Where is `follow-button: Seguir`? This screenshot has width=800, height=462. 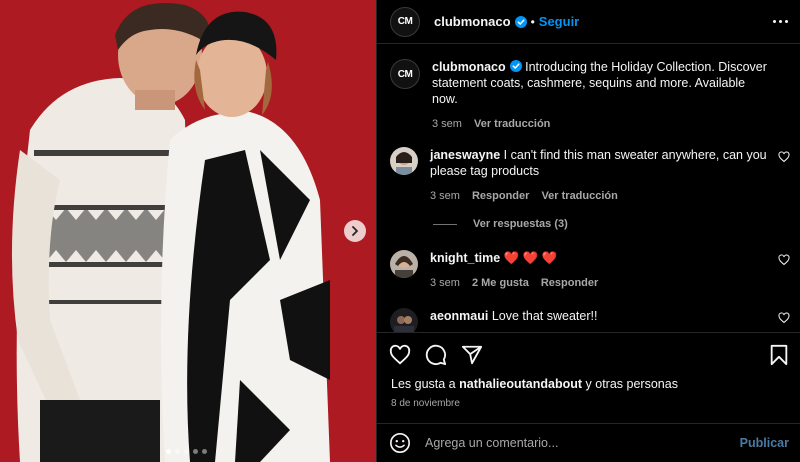 follow-button: Seguir is located at coordinates (559, 21).